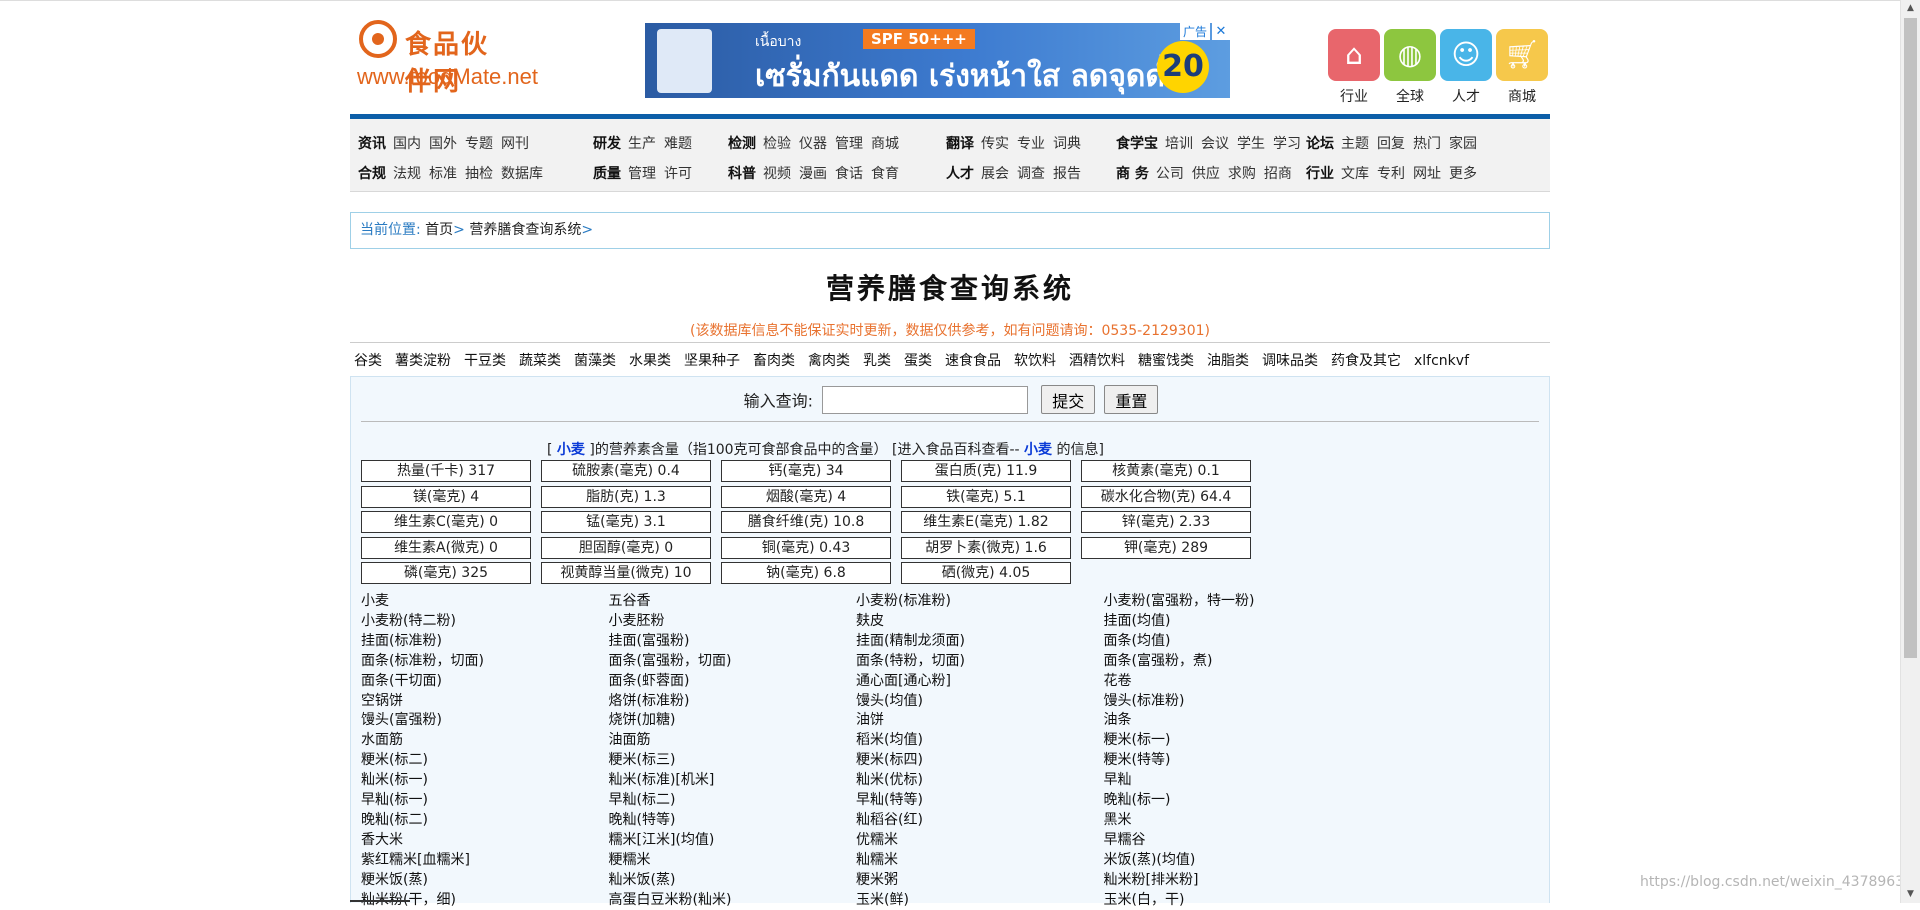 The image size is (1920, 910). Describe the element at coordinates (525, 230) in the screenshot. I see `breadcrumb-current: 营养膳食查询系统` at that location.